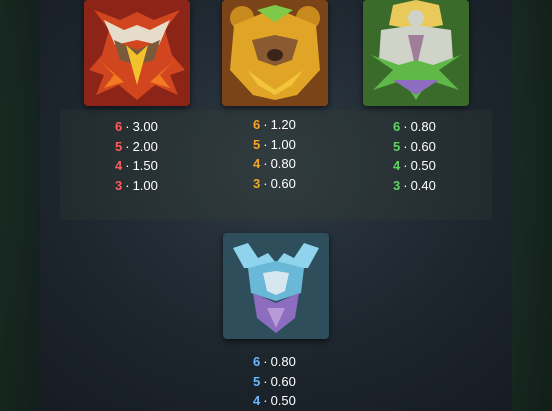  Describe the element at coordinates (283, 124) in the screenshot. I see `payout-value: 1.20` at that location.